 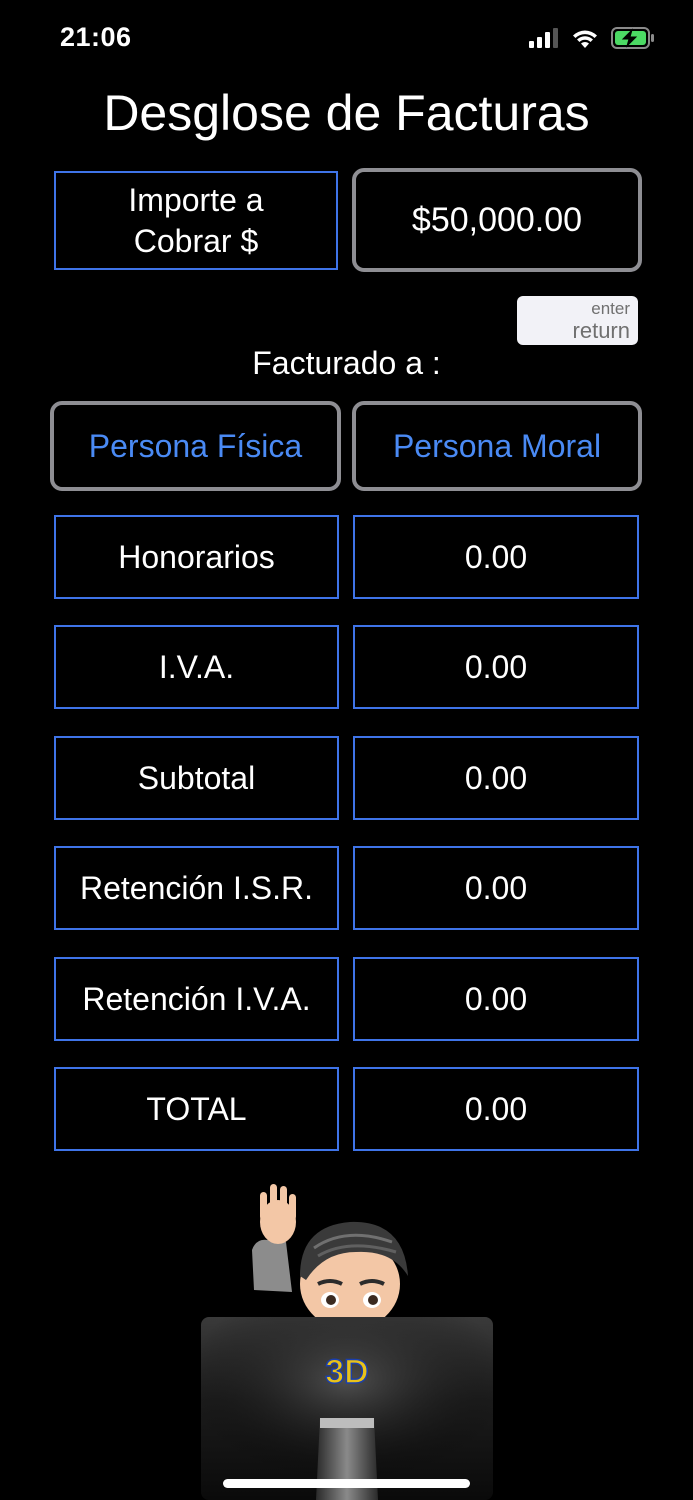 What do you see at coordinates (196, 888) in the screenshot?
I see `retencion-isr-label: Retención I.S.R.` at bounding box center [196, 888].